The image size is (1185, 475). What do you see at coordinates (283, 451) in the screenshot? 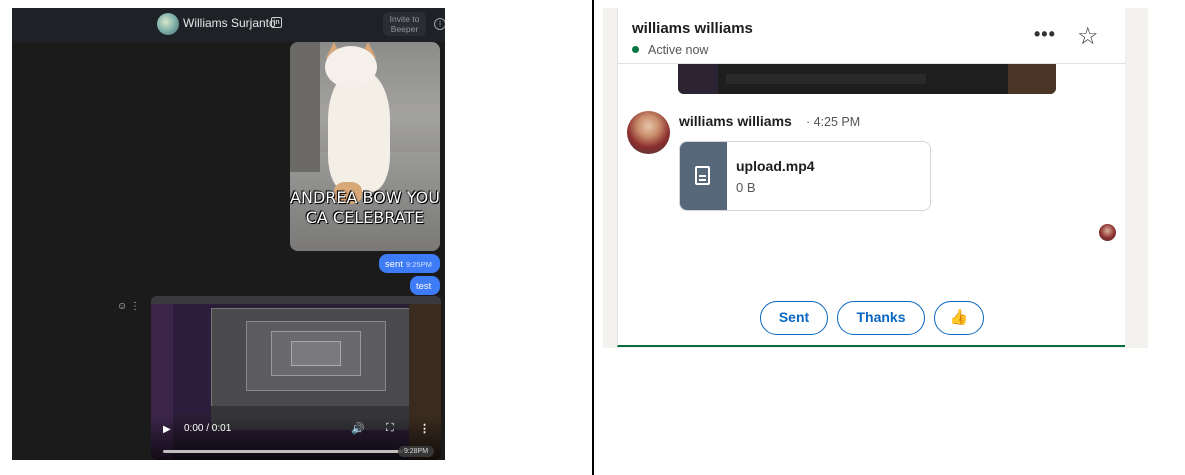
I see `video-progress-bar` at bounding box center [283, 451].